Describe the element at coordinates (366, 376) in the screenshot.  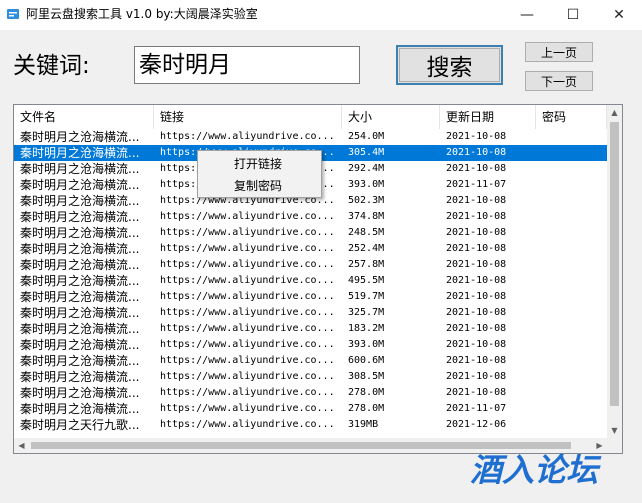
I see `cell-size: 308.5M` at that location.